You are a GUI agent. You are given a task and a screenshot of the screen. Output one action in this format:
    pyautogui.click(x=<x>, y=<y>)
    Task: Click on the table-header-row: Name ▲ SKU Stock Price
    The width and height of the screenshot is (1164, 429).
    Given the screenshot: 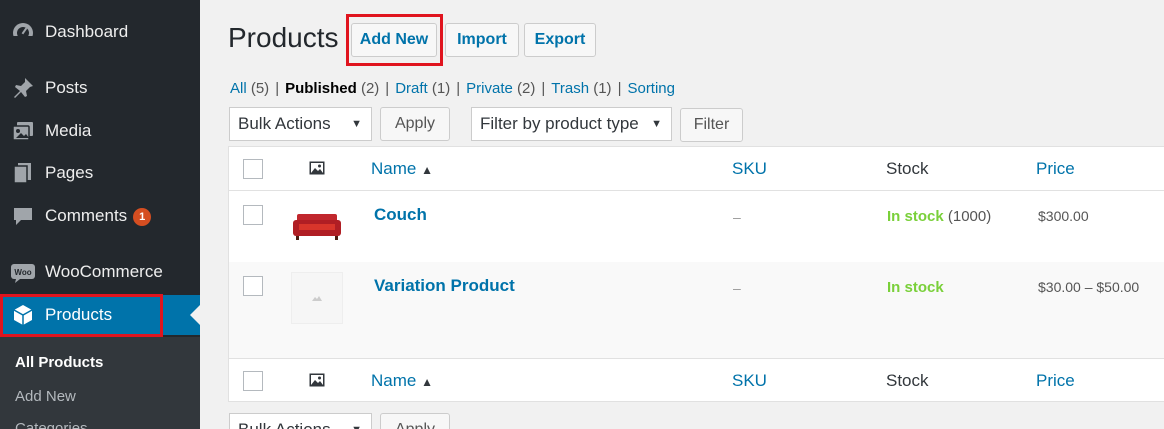 What is the action you would take?
    pyautogui.click(x=696, y=169)
    